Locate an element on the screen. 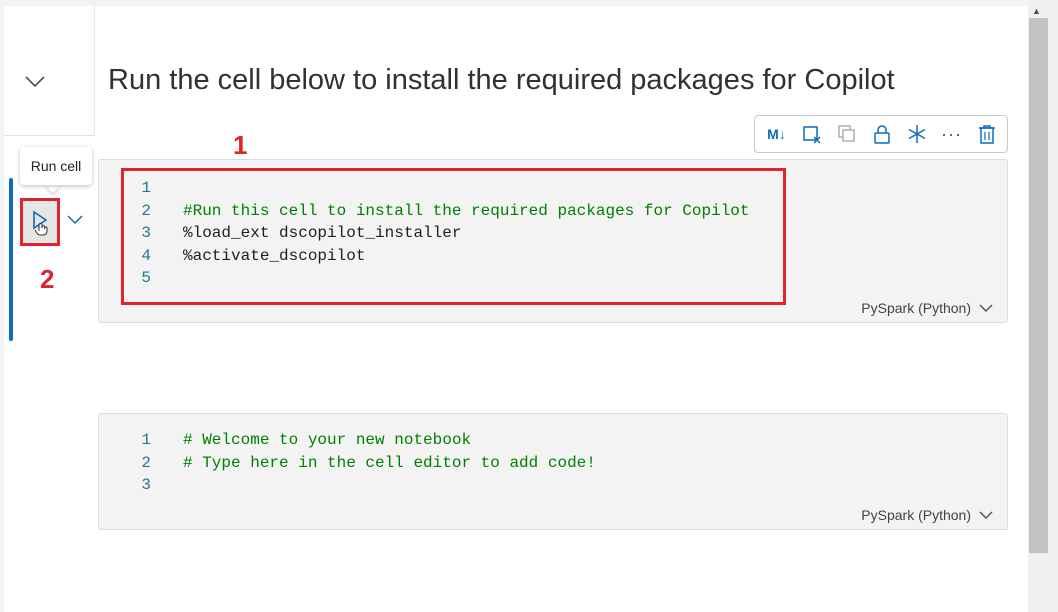  delete-cell-button is located at coordinates (986, 134).